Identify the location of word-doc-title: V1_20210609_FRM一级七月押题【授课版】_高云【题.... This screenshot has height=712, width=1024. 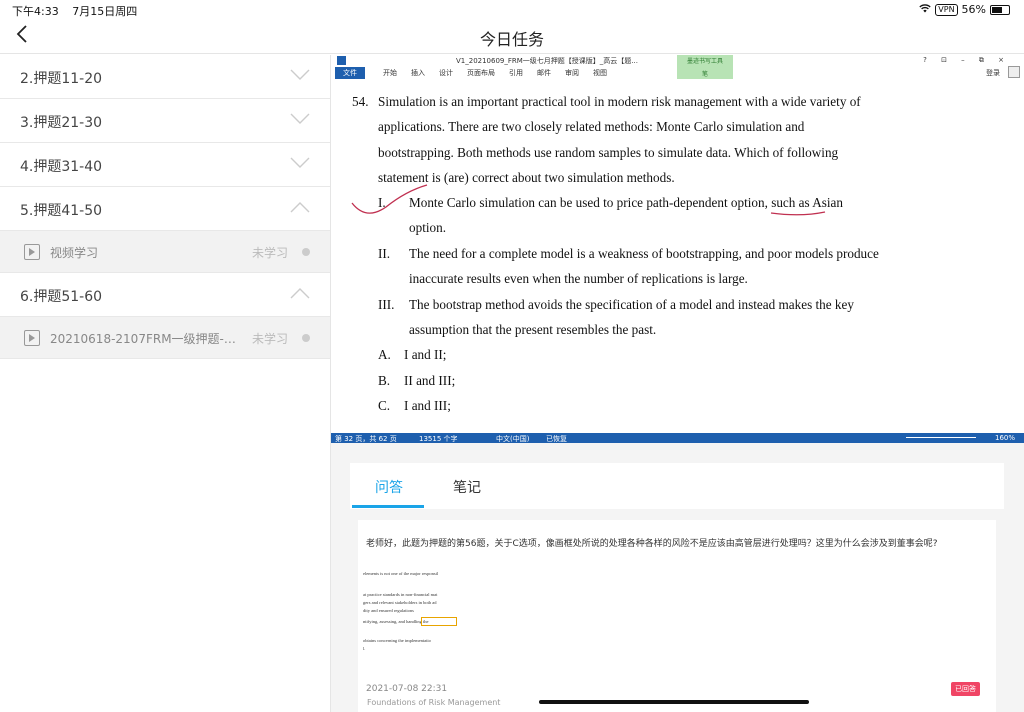
(547, 61).